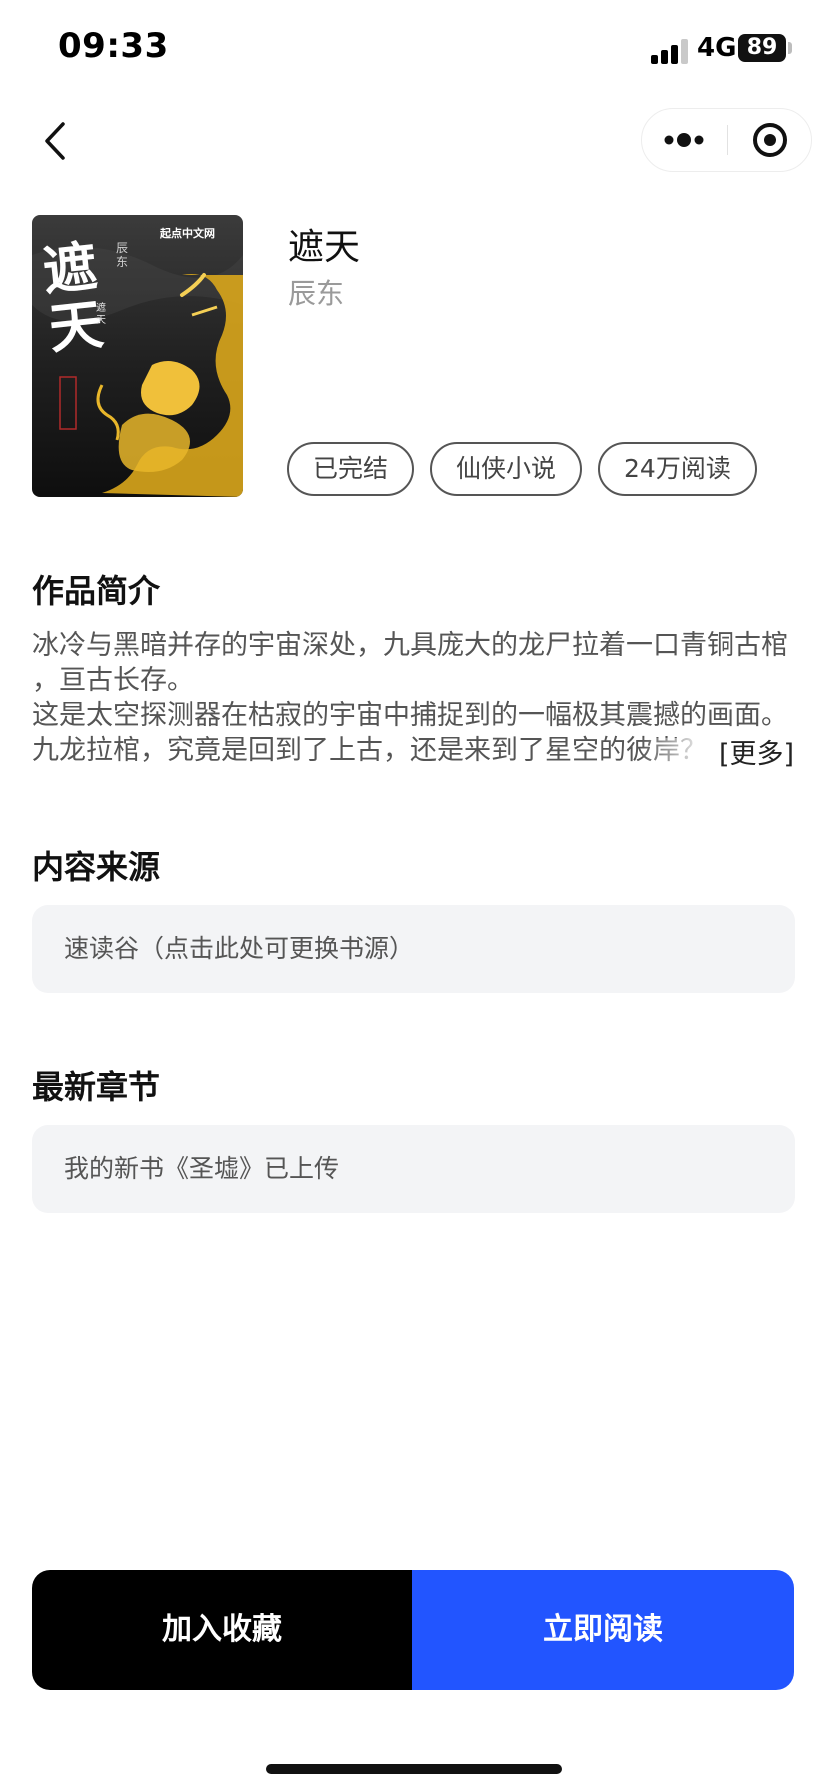  Describe the element at coordinates (96, 1087) in the screenshot. I see `latest-heading: 最新章节` at that location.